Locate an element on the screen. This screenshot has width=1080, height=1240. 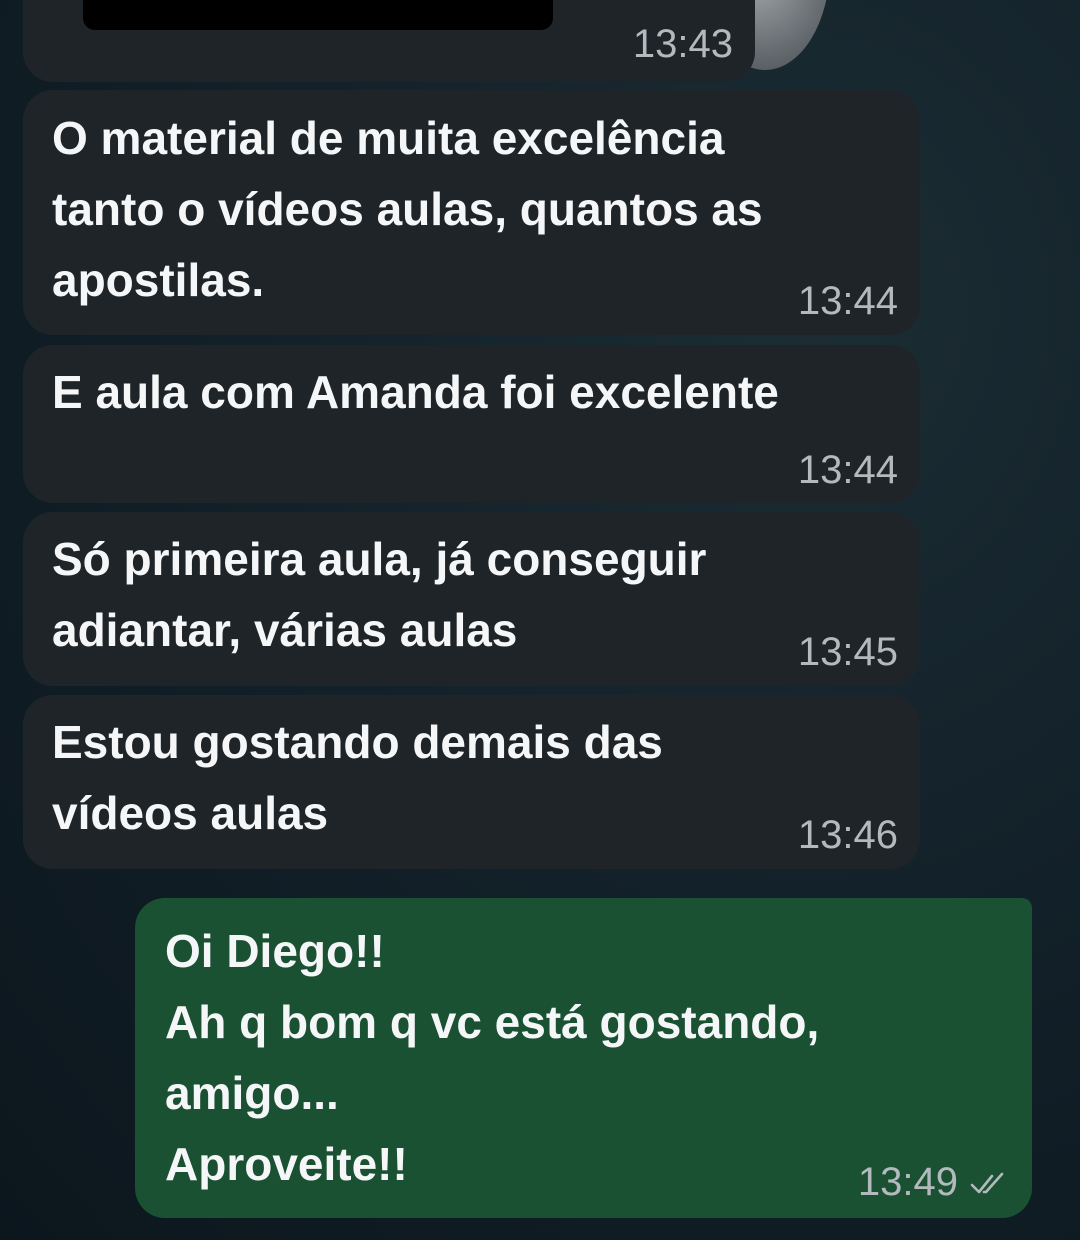
message-time: 13:45 is located at coordinates (847, 652).